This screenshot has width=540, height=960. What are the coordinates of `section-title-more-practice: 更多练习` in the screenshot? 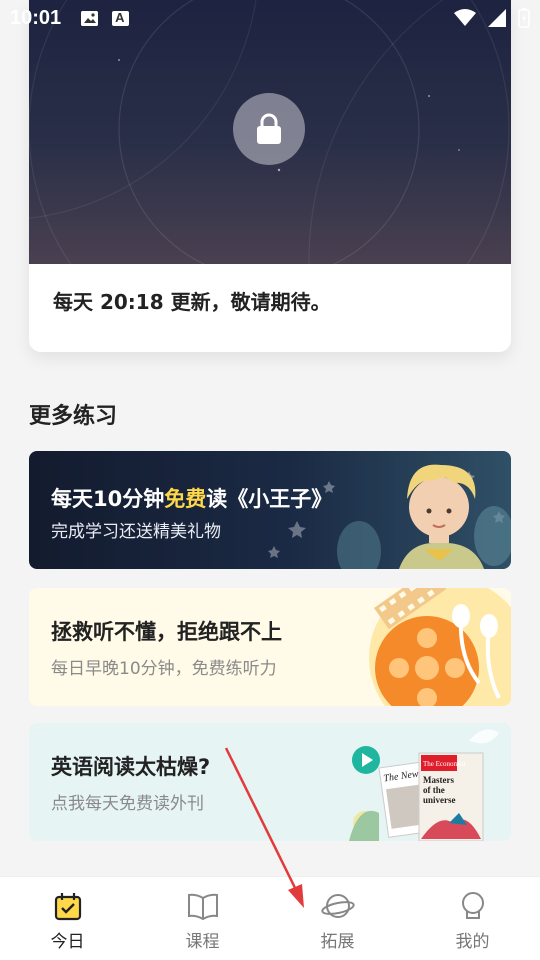 It's located at (81, 414).